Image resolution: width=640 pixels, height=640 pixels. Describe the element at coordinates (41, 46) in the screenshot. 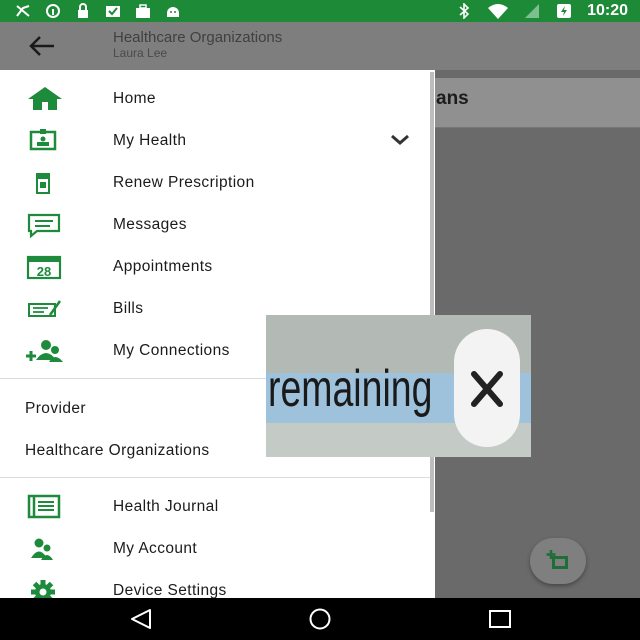

I see `back-arrow-icon` at that location.